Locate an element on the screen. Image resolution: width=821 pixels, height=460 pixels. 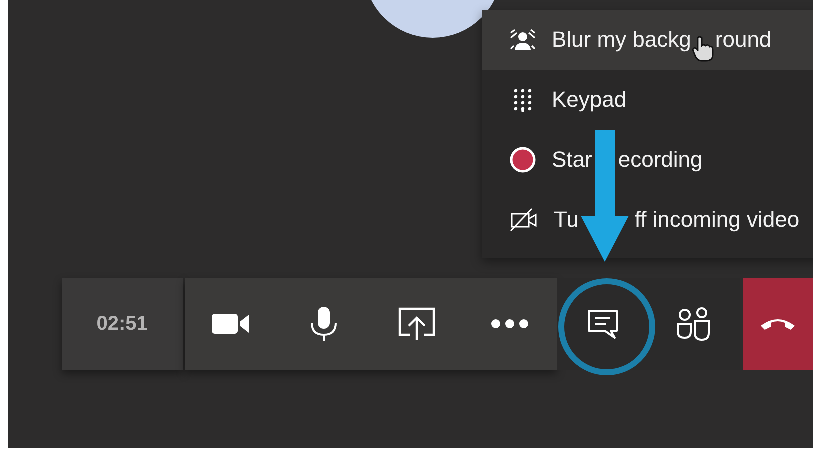
menu-item: Tu ff incoming video is located at coordinates (647, 220).